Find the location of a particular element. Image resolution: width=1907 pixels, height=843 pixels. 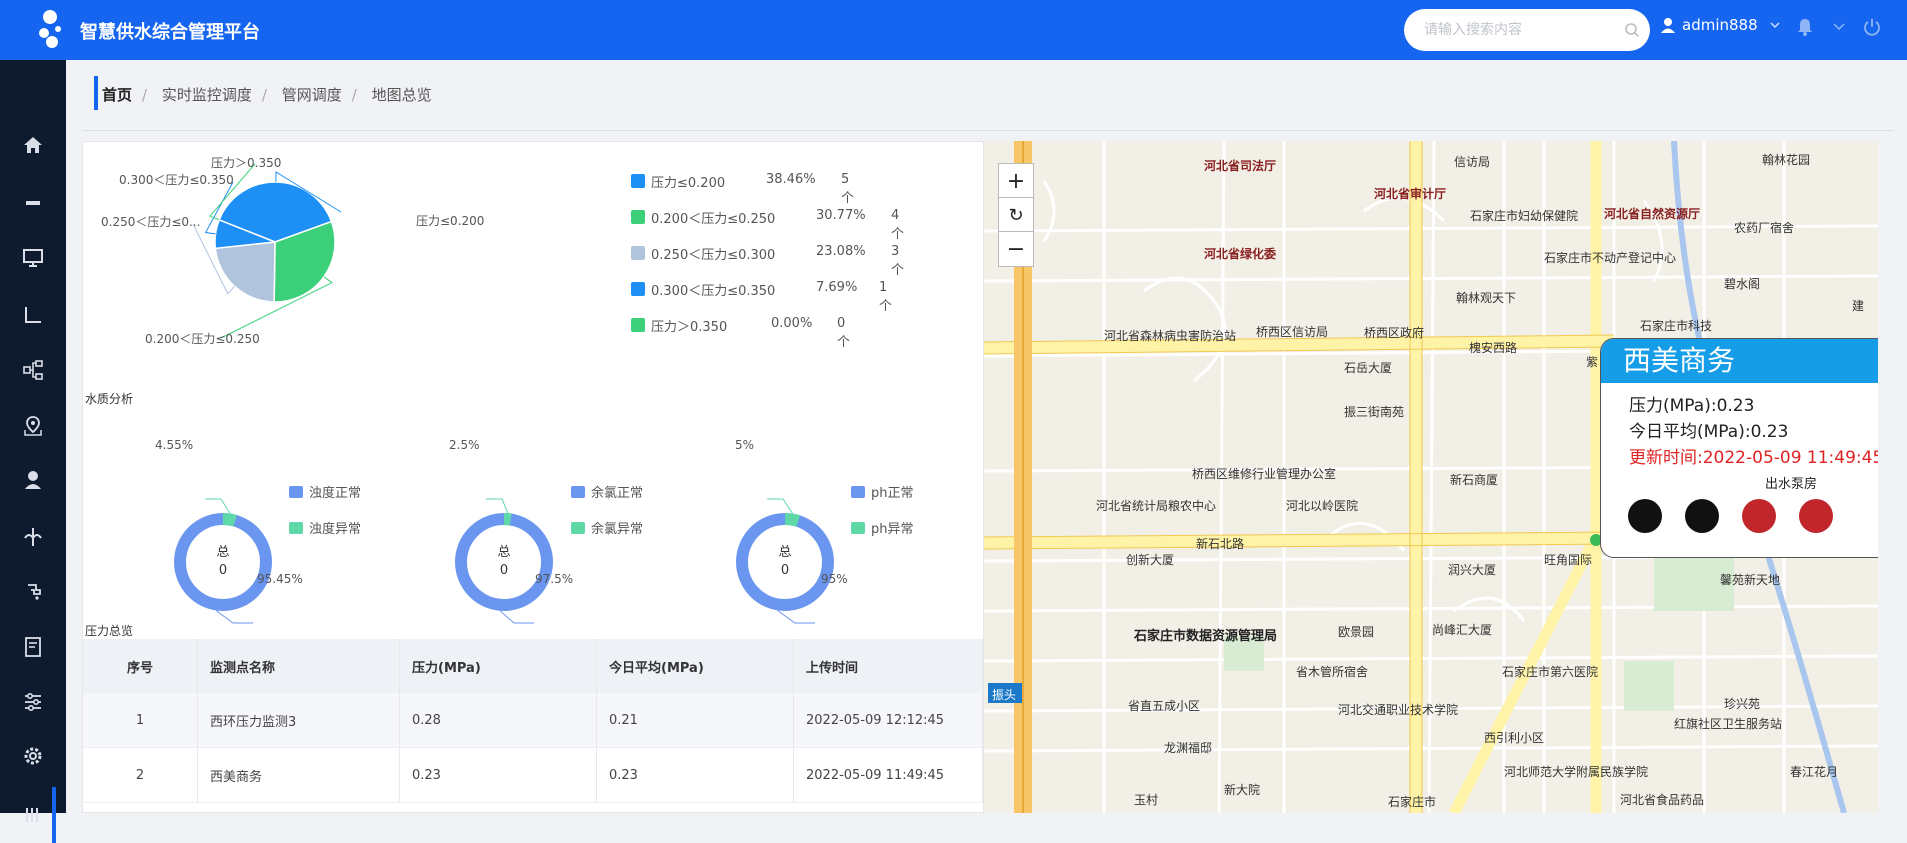

sidebar-item-corner is located at coordinates (33, 315).